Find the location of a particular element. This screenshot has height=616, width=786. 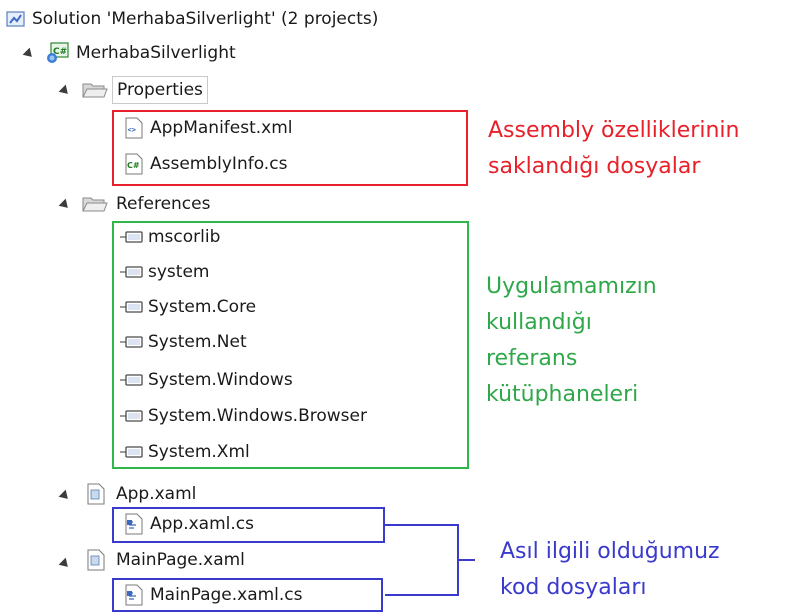

mainpage-expand-arrow is located at coordinates (65, 564).